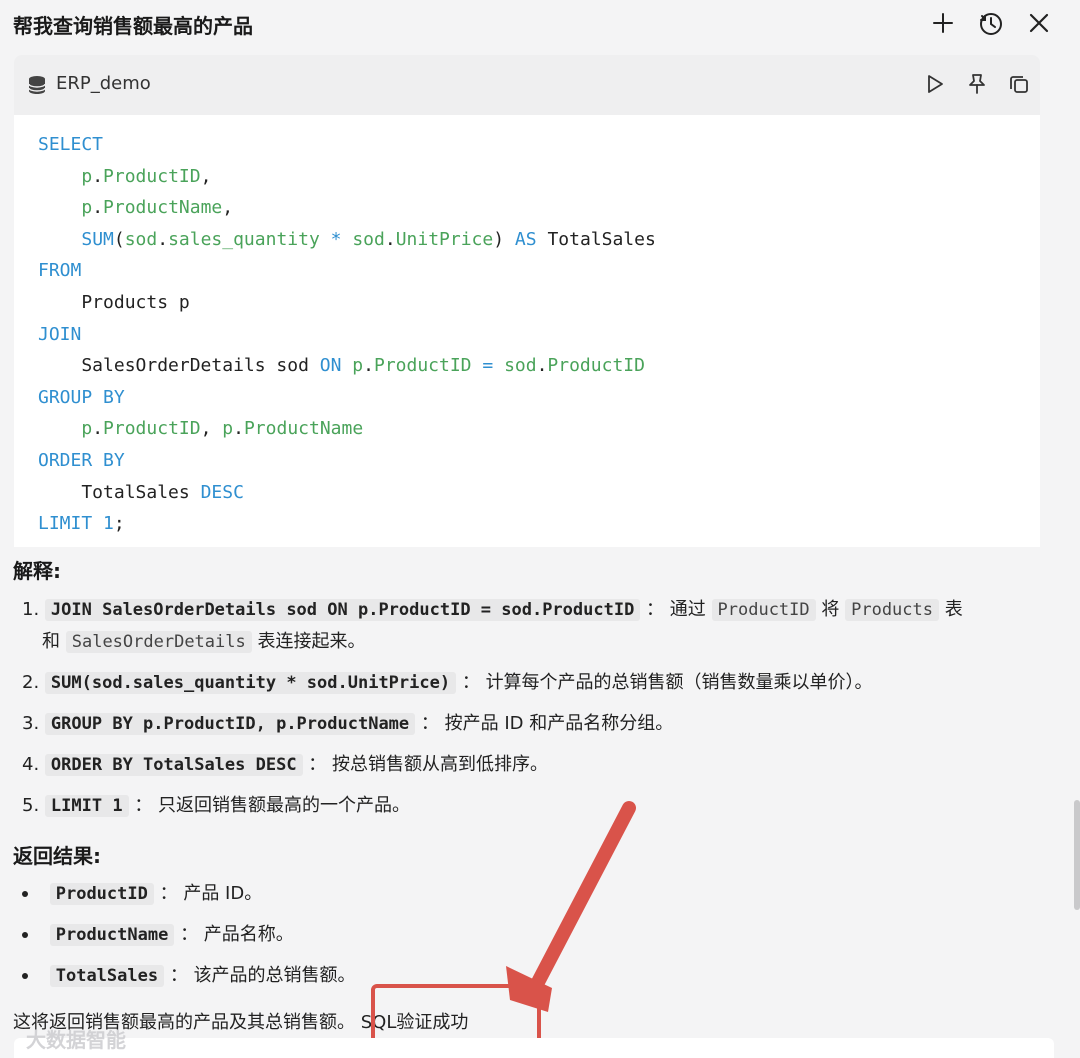 The width and height of the screenshot is (1080, 1058). I want to click on header-bar: 帮我查询销售额最高的产品, so click(540, 23).